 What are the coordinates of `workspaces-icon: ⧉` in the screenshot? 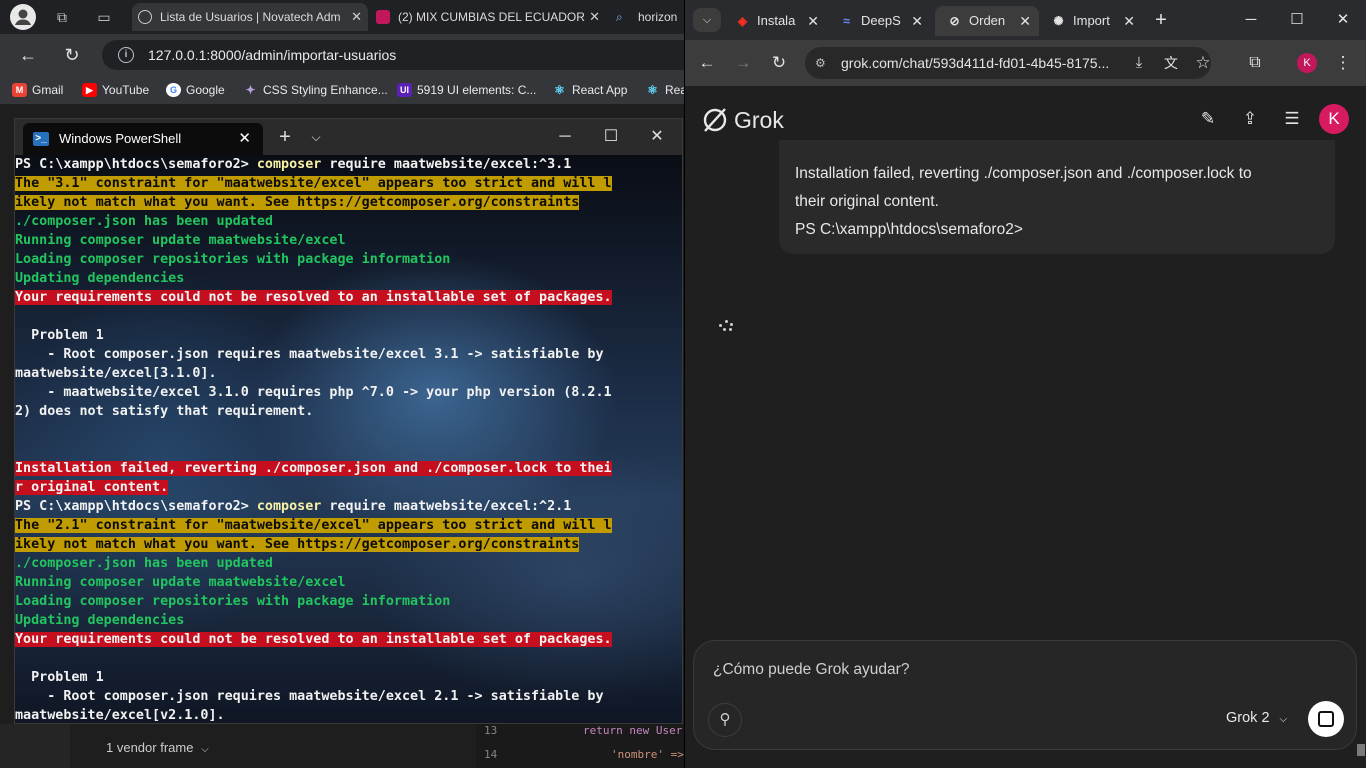 It's located at (62, 17).